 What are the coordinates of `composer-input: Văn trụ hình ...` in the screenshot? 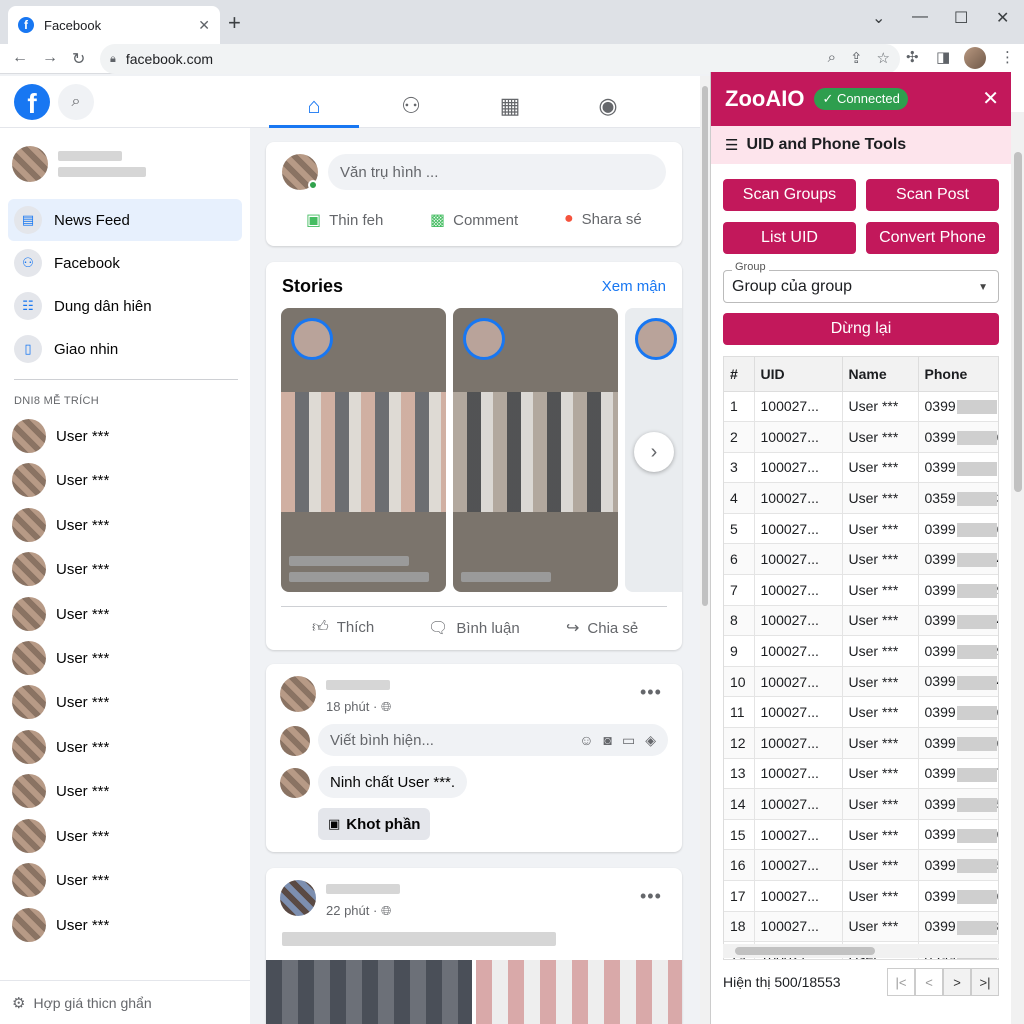 It's located at (497, 172).